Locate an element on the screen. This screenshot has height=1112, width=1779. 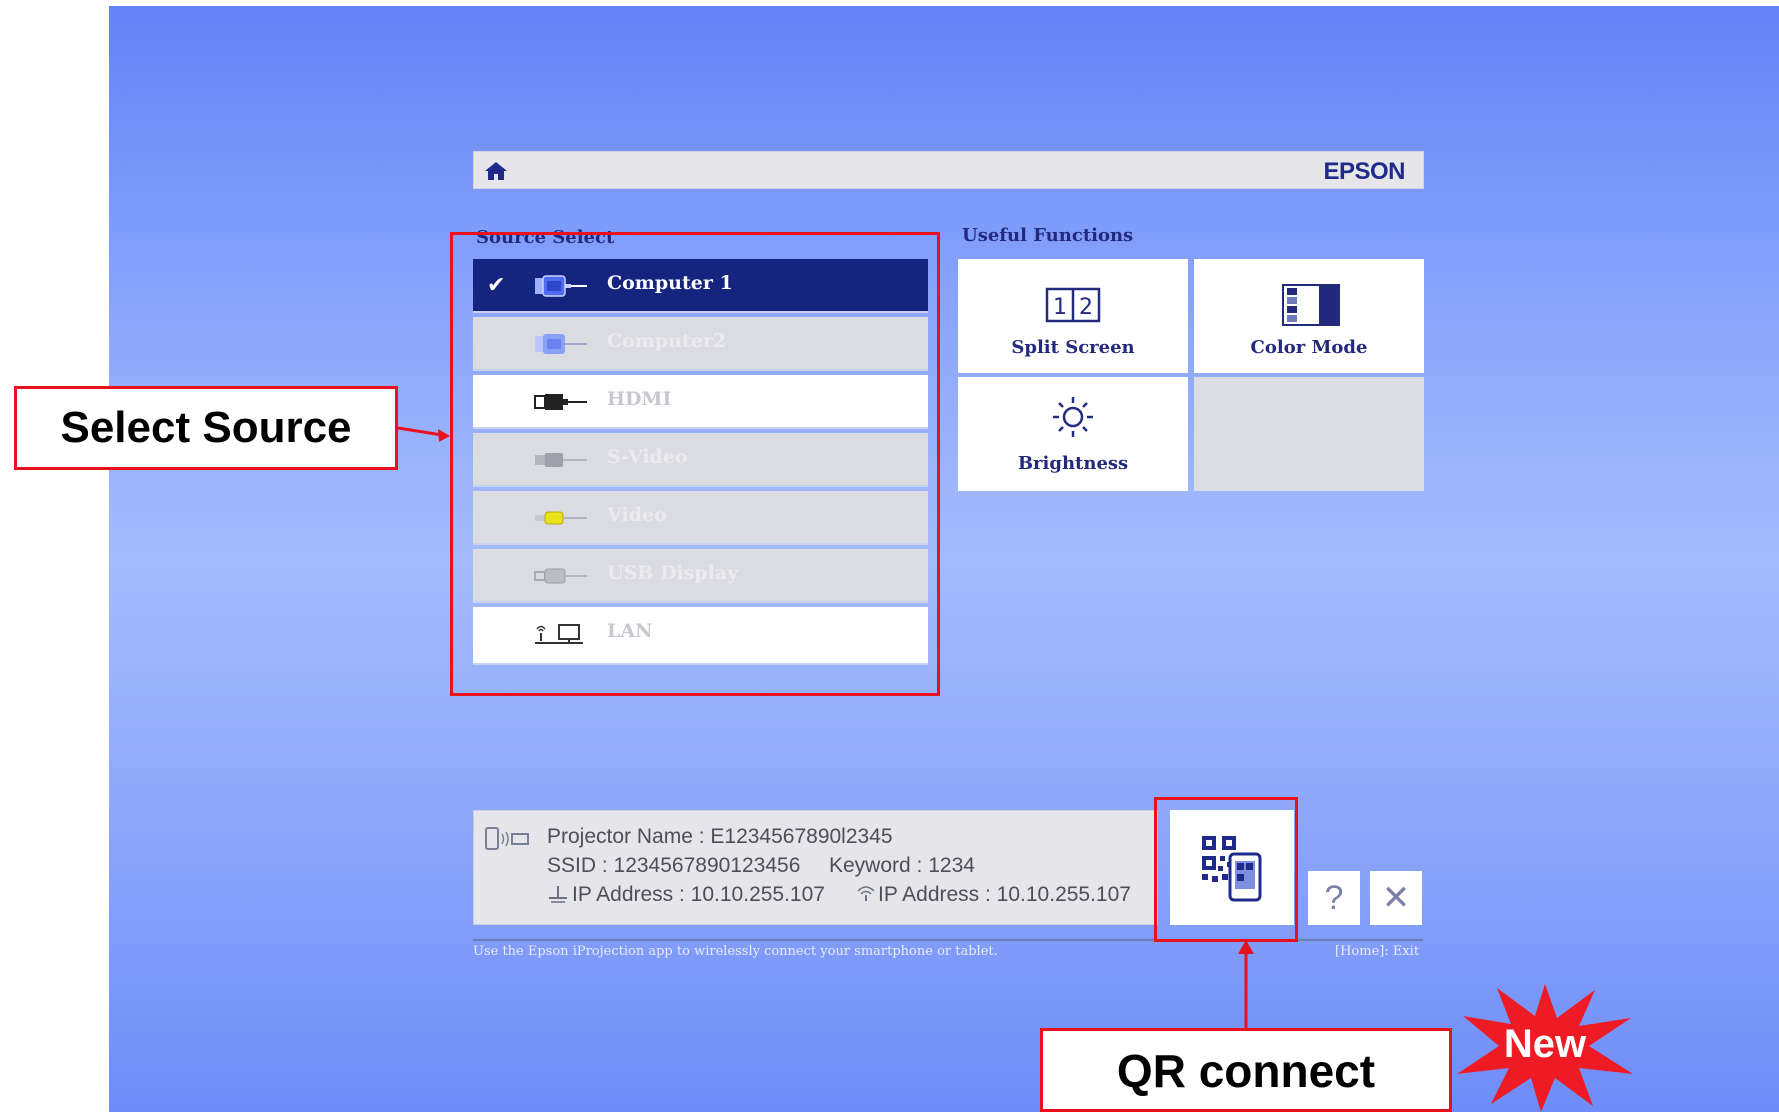
wired-ip-address: IP Address : 10.10.255.107 is located at coordinates (698, 894).